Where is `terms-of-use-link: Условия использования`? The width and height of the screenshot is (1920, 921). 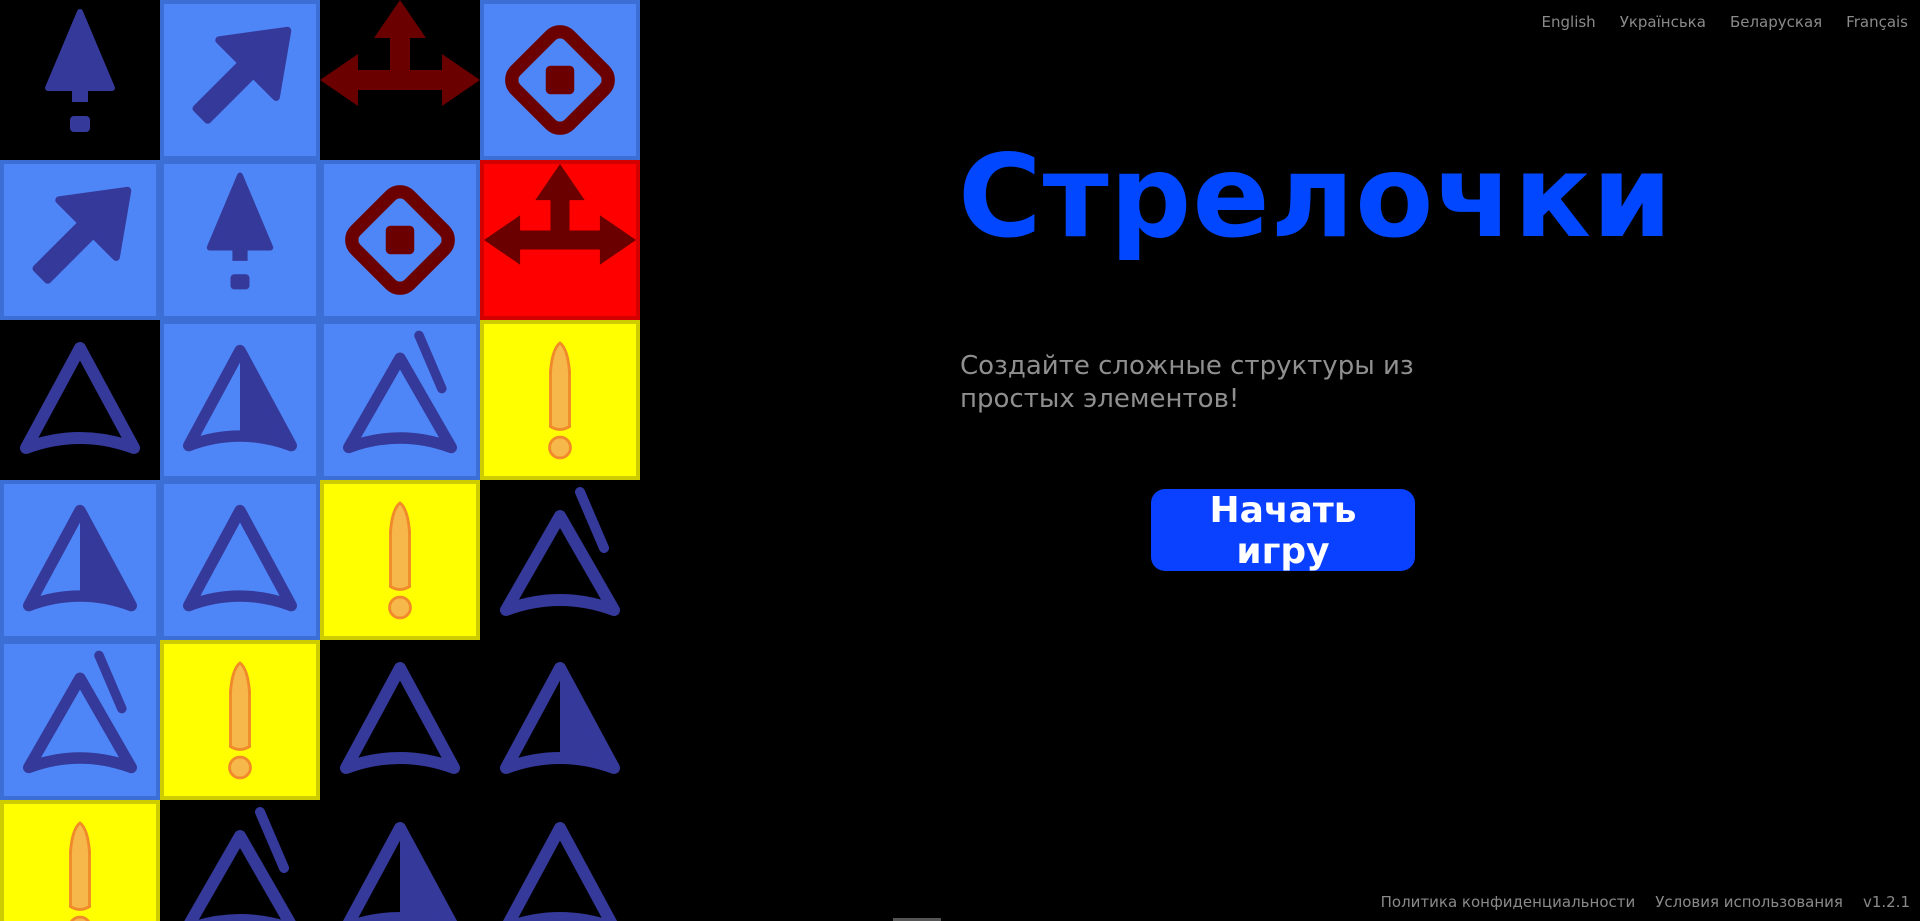 terms-of-use-link: Условия использования is located at coordinates (1749, 902).